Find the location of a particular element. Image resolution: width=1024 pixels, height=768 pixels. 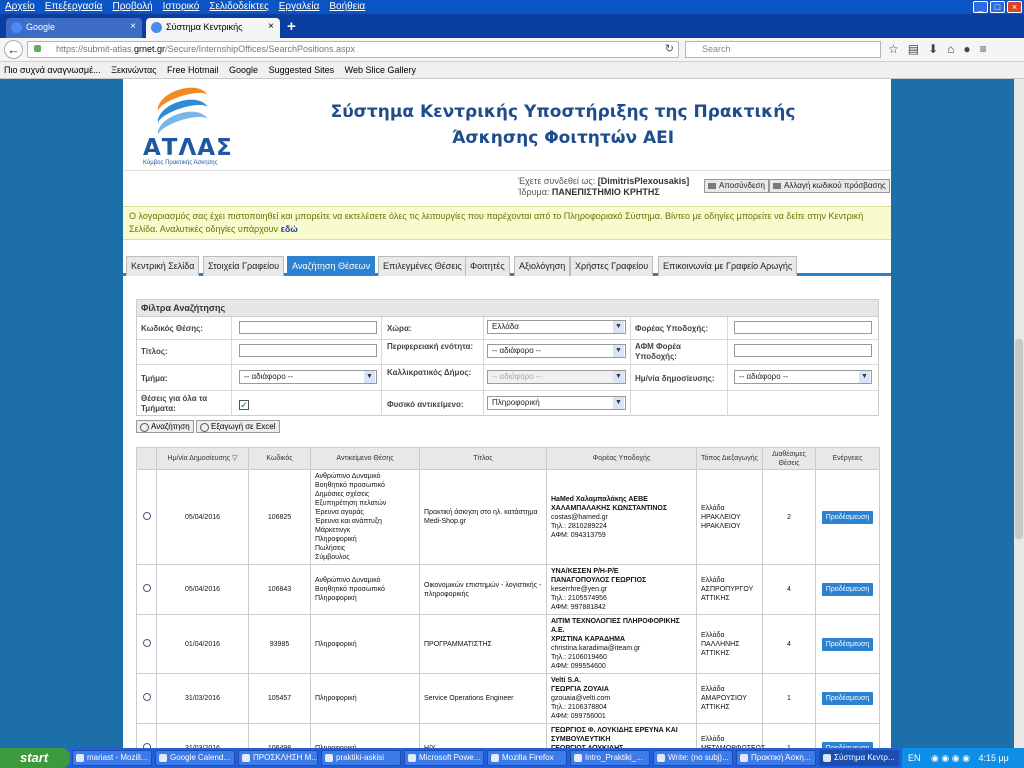

department-select: -- αδιάφορο -- is located at coordinates (308, 377).